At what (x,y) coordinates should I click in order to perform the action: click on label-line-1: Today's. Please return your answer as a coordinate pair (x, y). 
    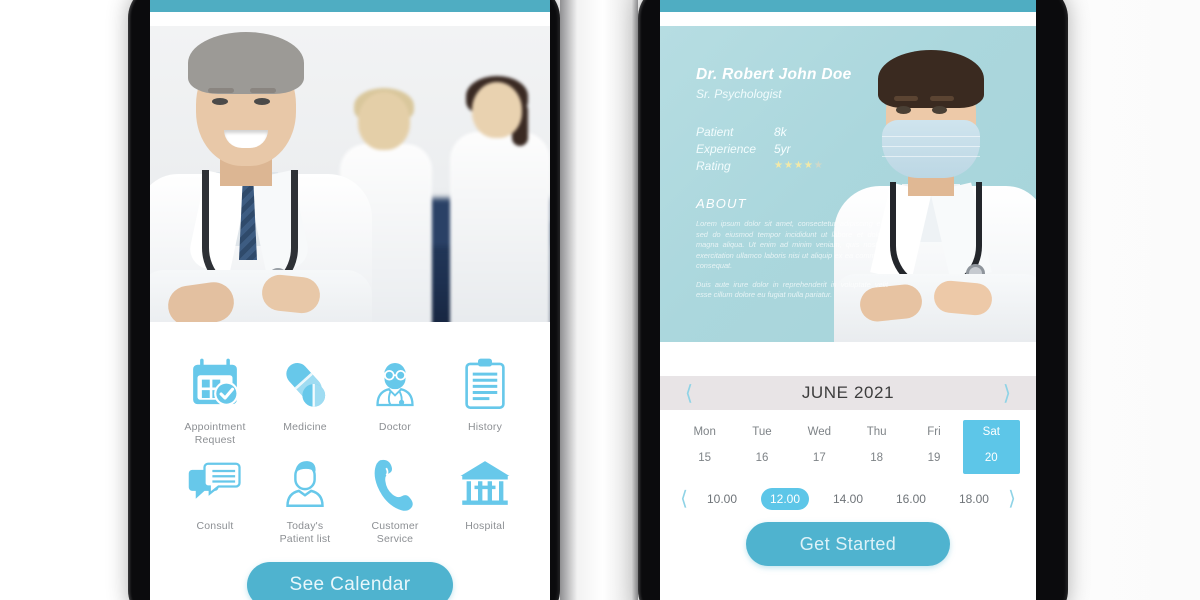
    Looking at the image, I should click on (305, 526).